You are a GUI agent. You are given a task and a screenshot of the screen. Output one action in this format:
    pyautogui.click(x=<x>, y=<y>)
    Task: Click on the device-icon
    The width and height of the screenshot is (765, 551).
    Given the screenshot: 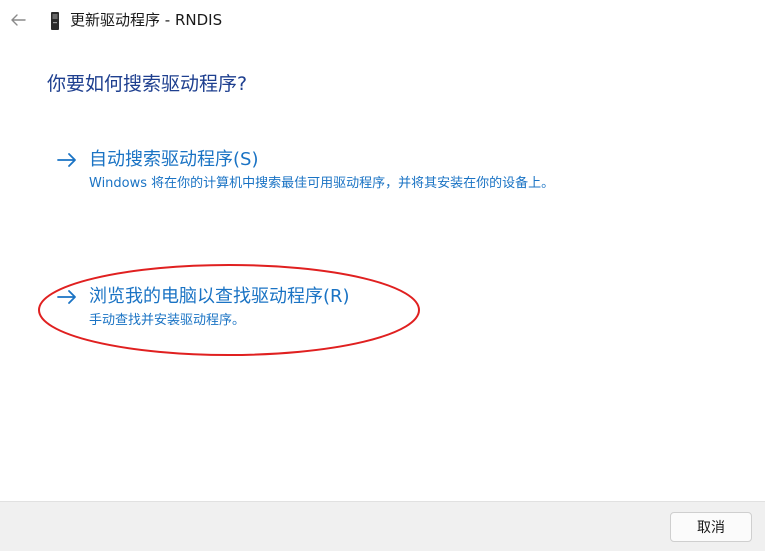 What is the action you would take?
    pyautogui.click(x=55, y=21)
    